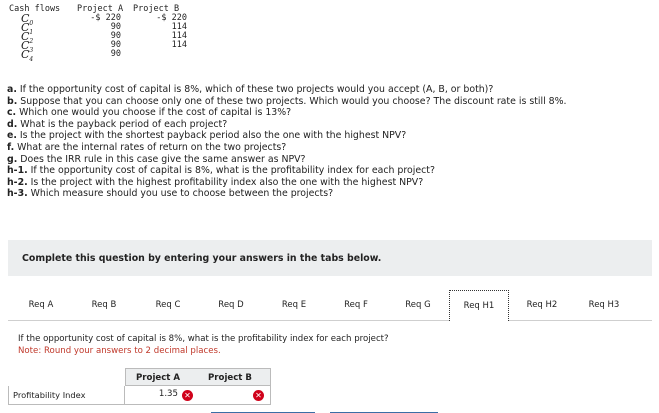 Image resolution: width=659 pixels, height=413 pixels. Describe the element at coordinates (418, 305) in the screenshot. I see `tab-req-g: Req G` at that location.